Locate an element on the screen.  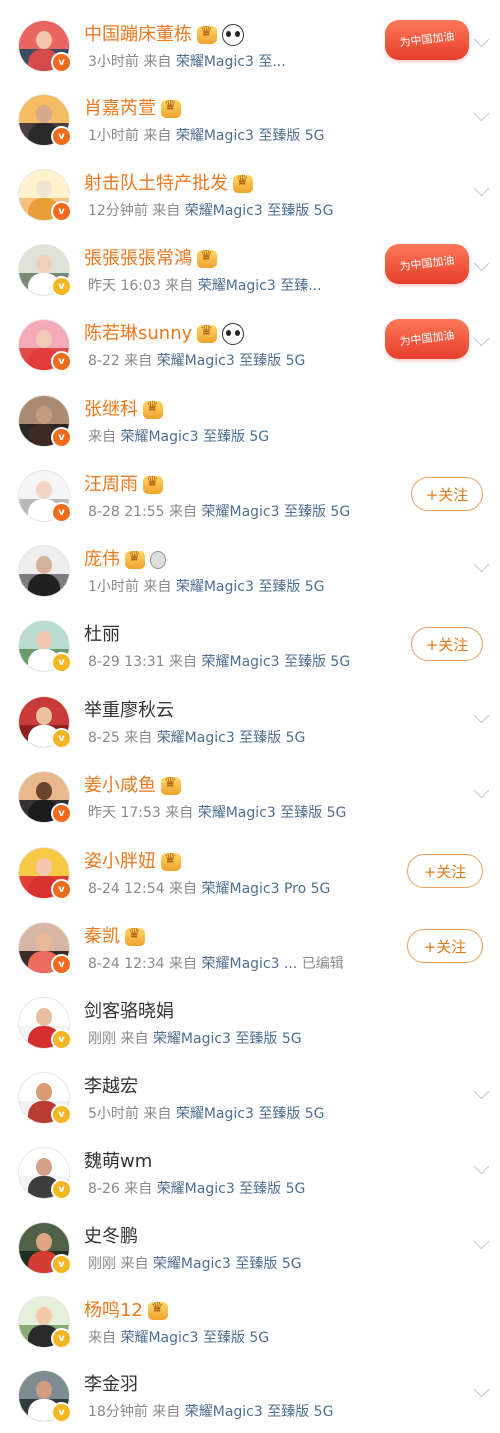
feed-row: v 秦凯 8-24 12:34 来自 荣耀Magic3 ... 已编辑 +关注 is located at coordinates (250, 947).